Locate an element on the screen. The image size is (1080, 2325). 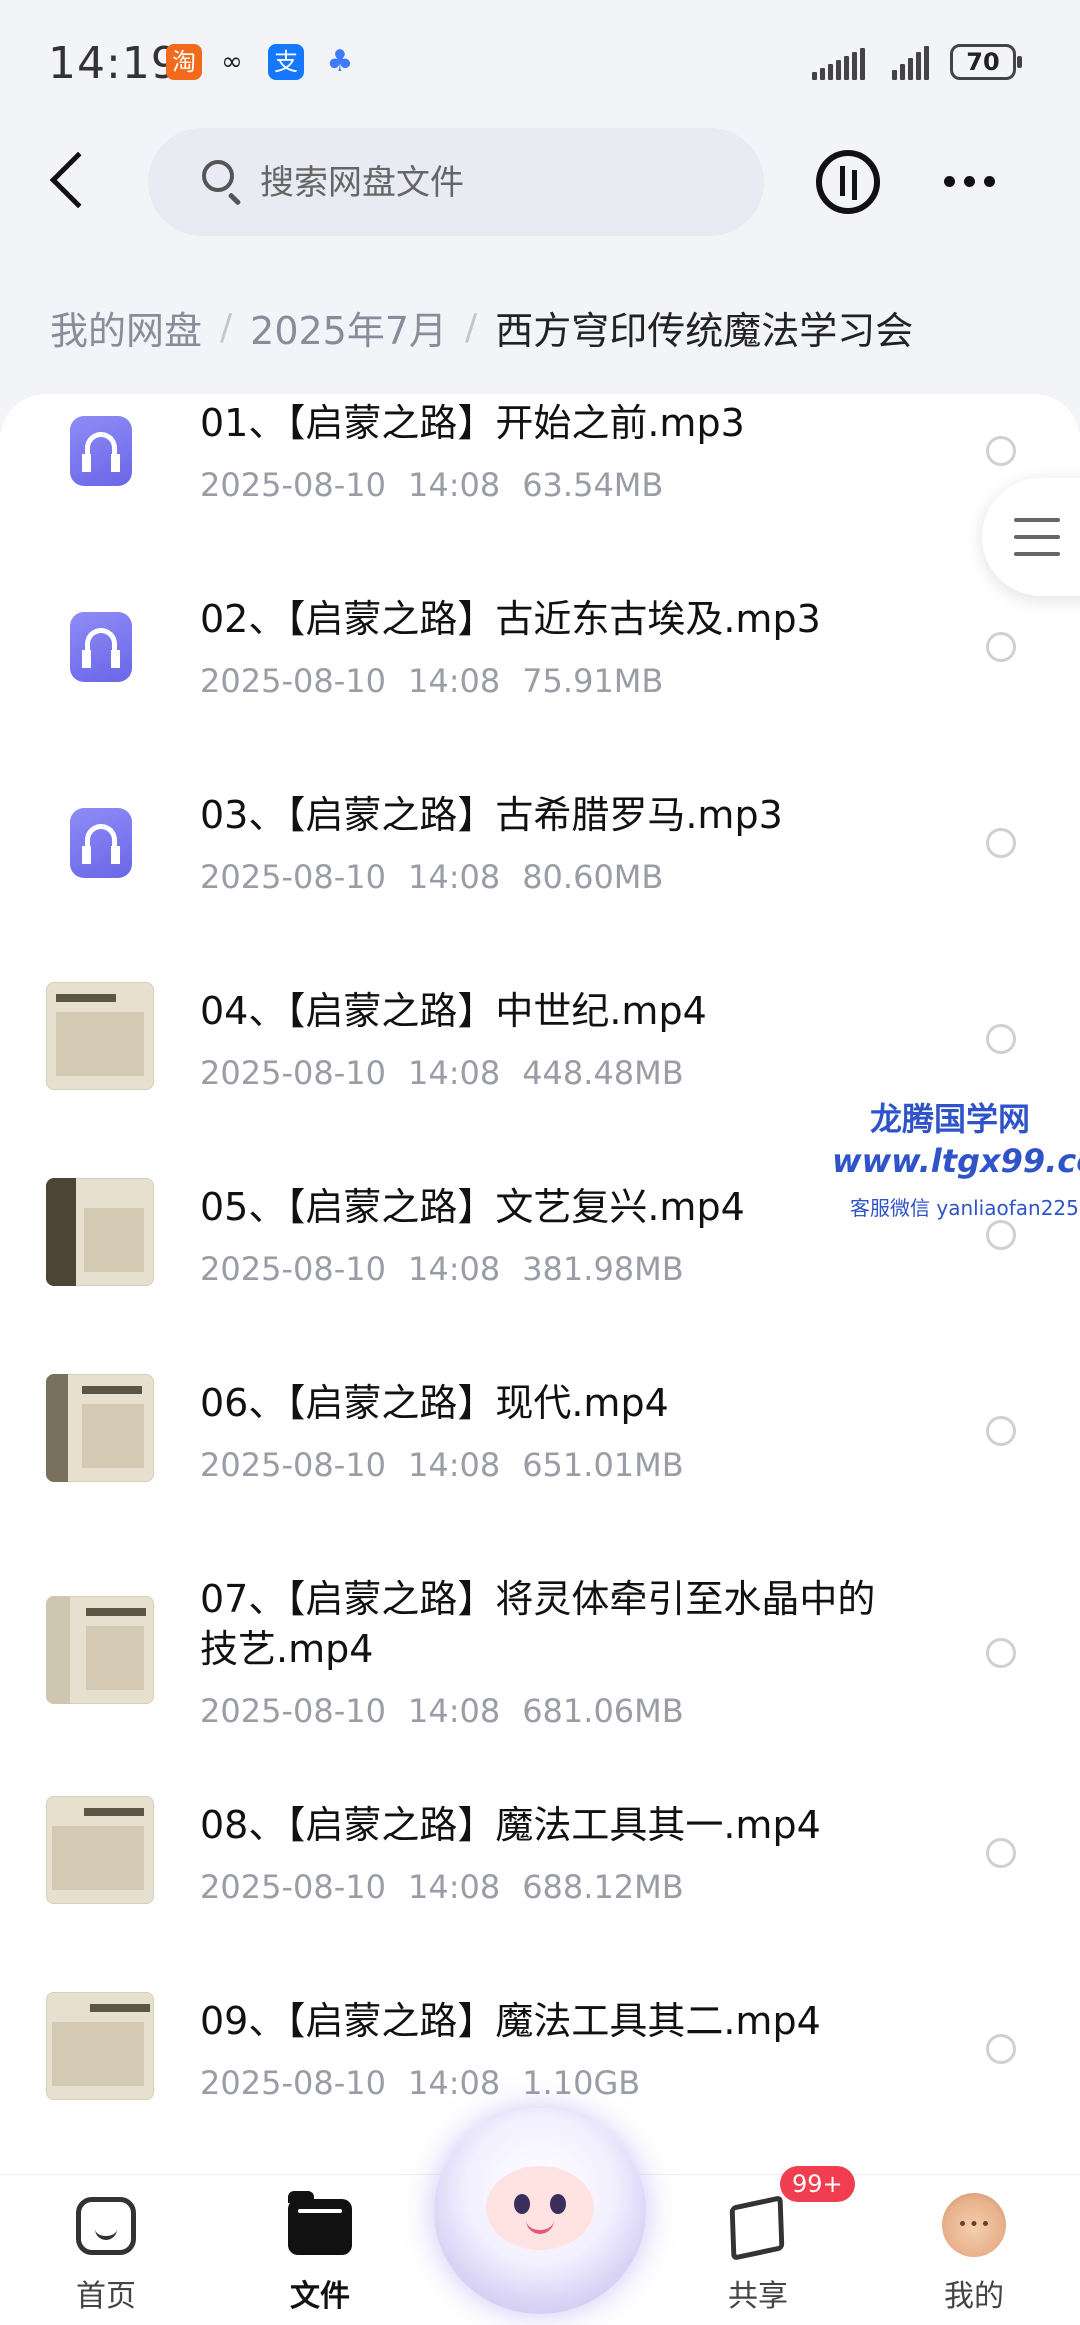
file-name: 08、【启蒙之路】魔法工具其一.mp4 is located at coordinates (510, 1825).